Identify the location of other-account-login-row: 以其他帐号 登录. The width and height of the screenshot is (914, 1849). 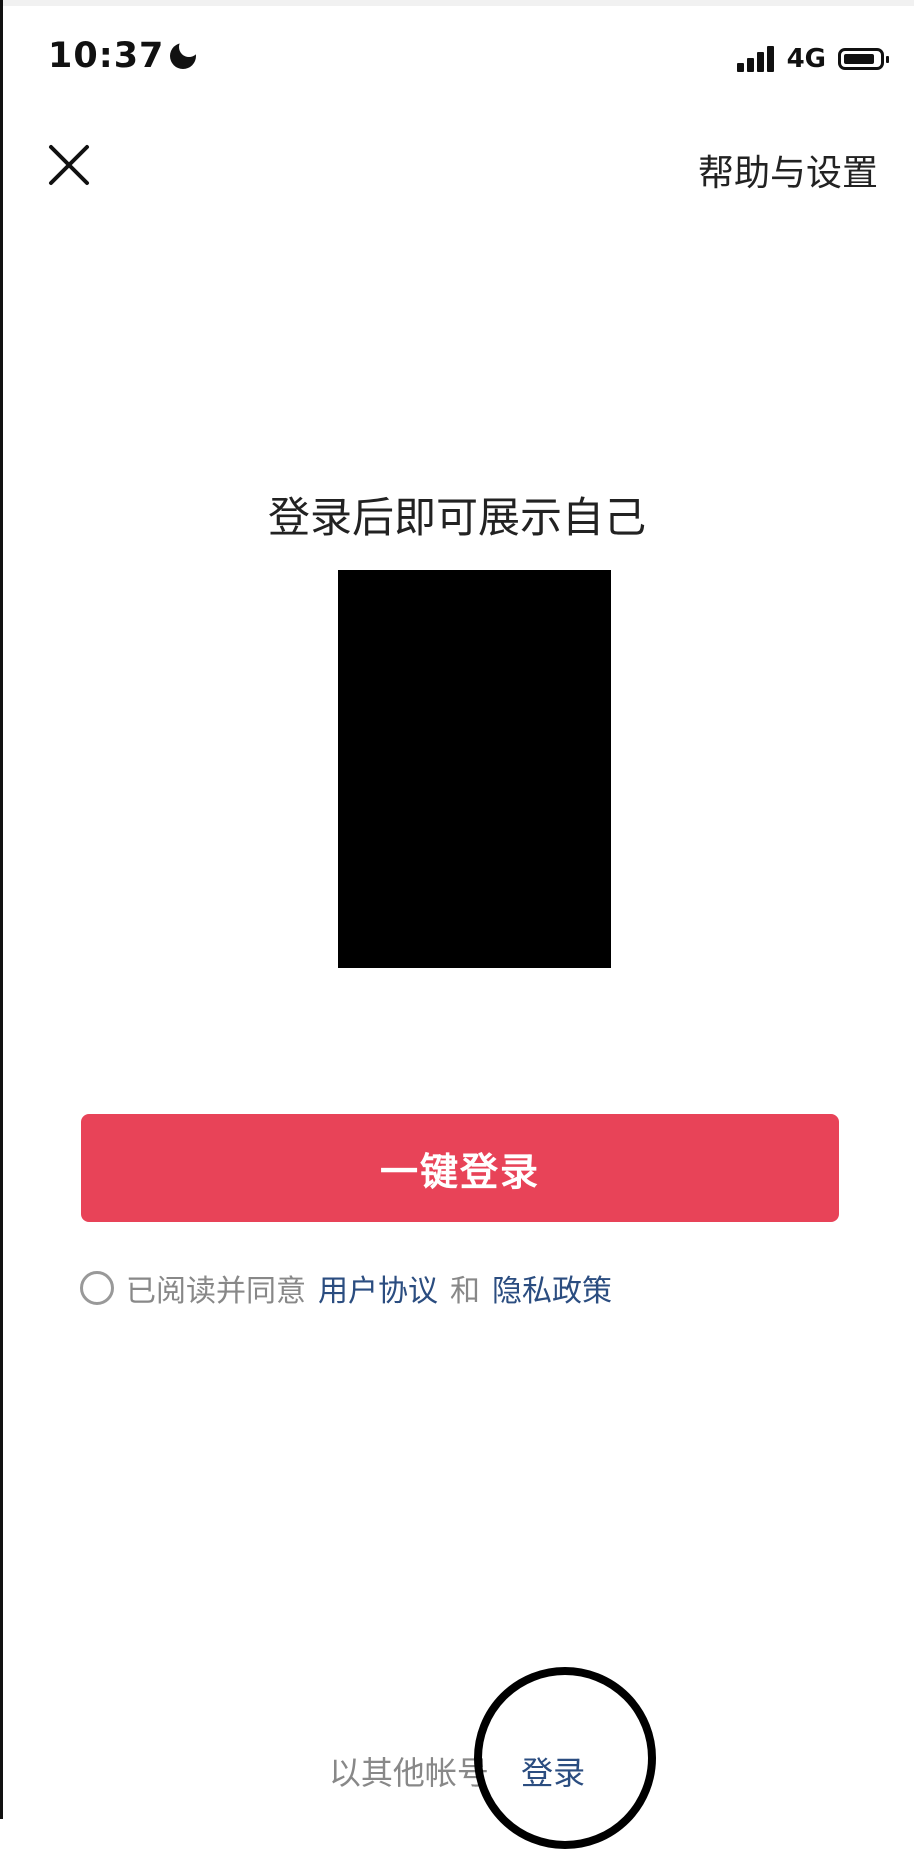
(457, 1771).